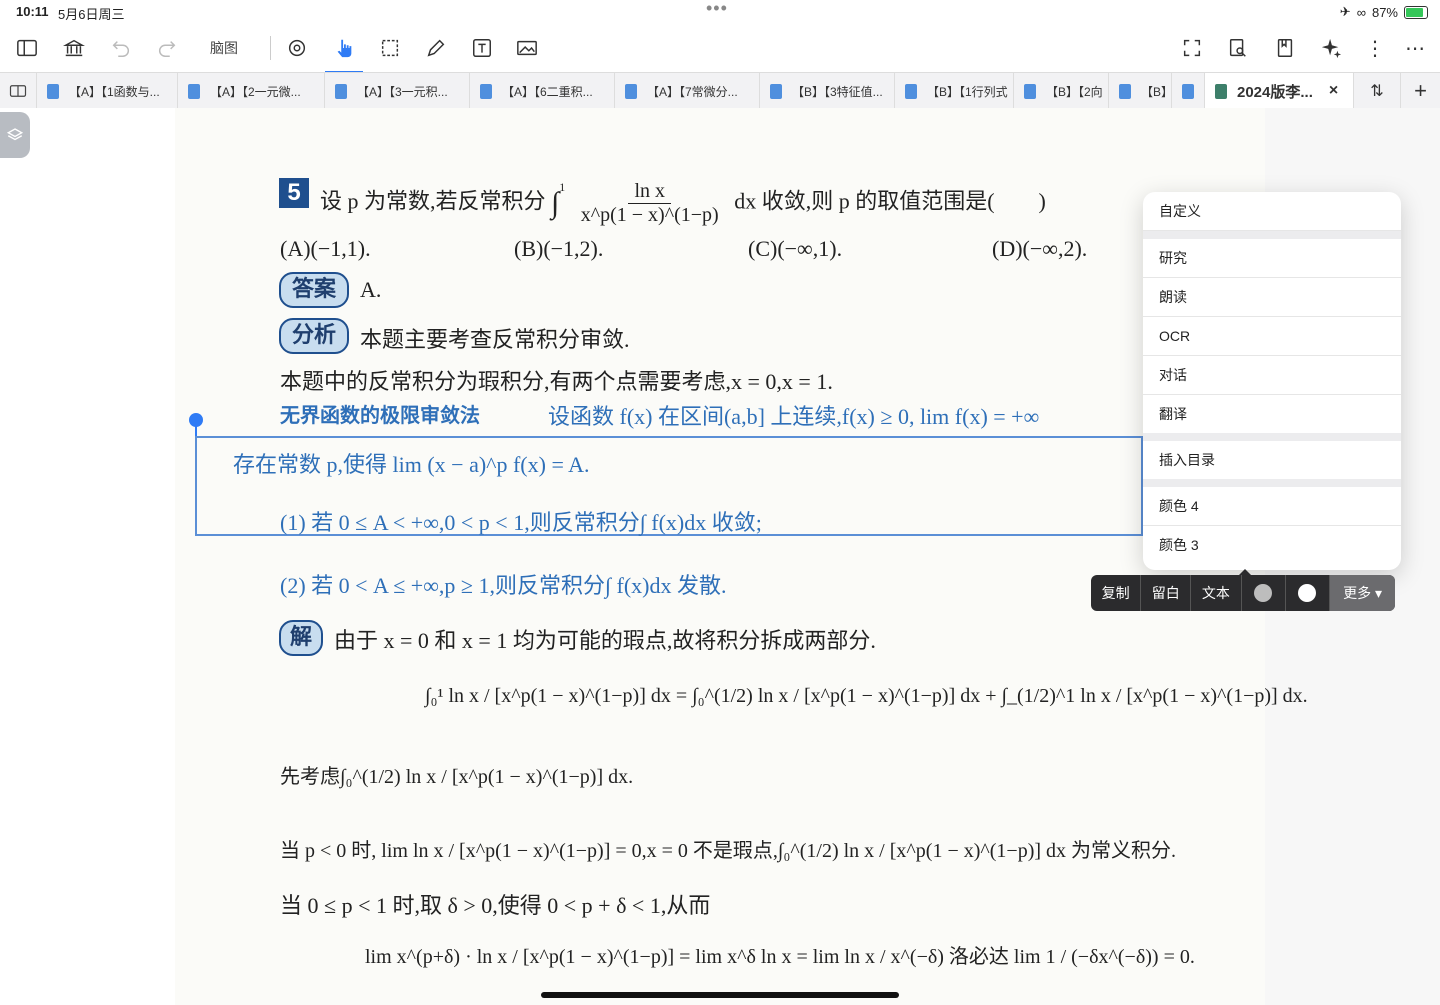  What do you see at coordinates (325, 248) in the screenshot?
I see `option-a: (A)(−1,1).` at bounding box center [325, 248].